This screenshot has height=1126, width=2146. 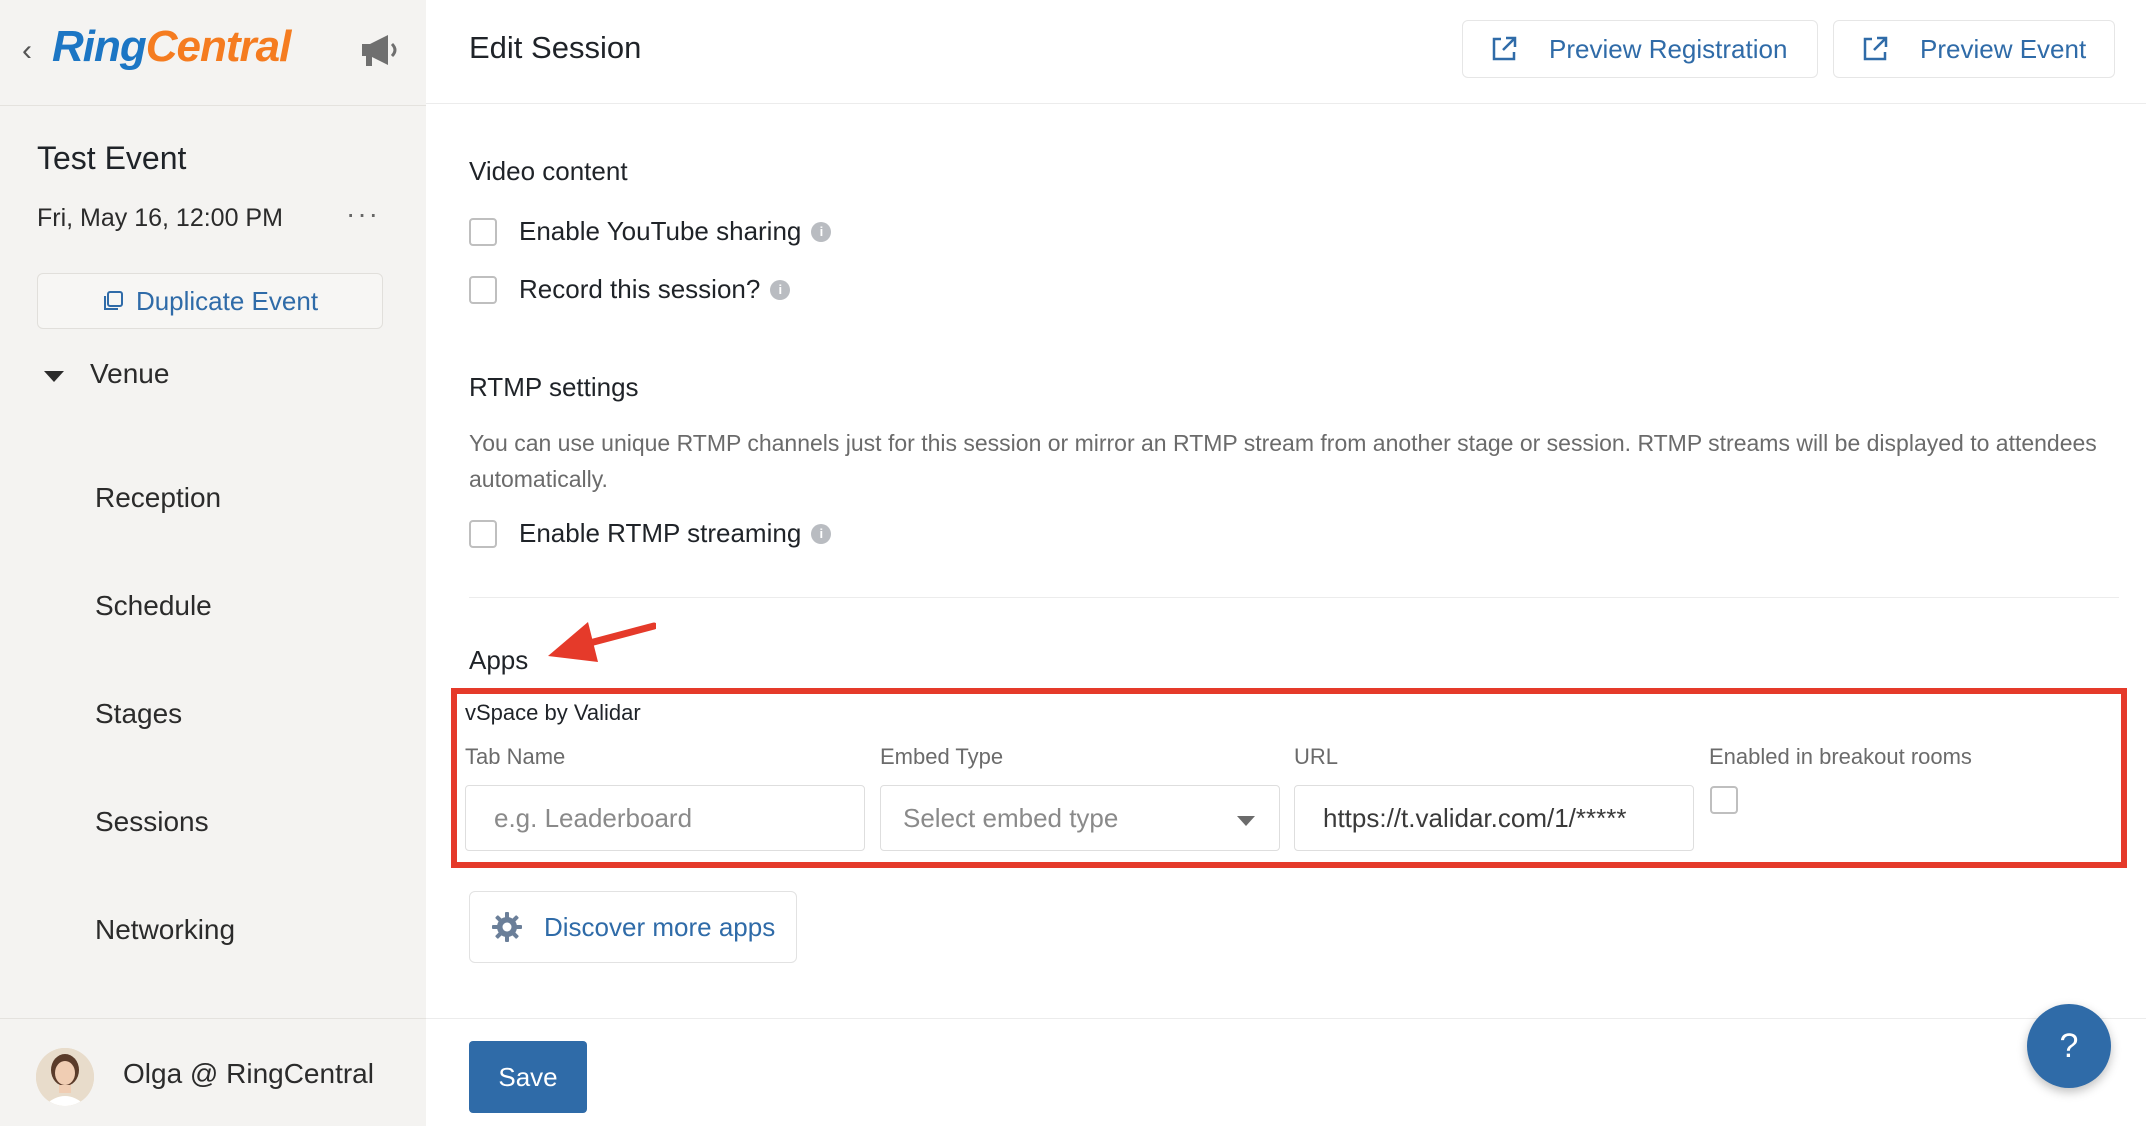 I want to click on preview-event-button: Preview Event, so click(x=1974, y=49).